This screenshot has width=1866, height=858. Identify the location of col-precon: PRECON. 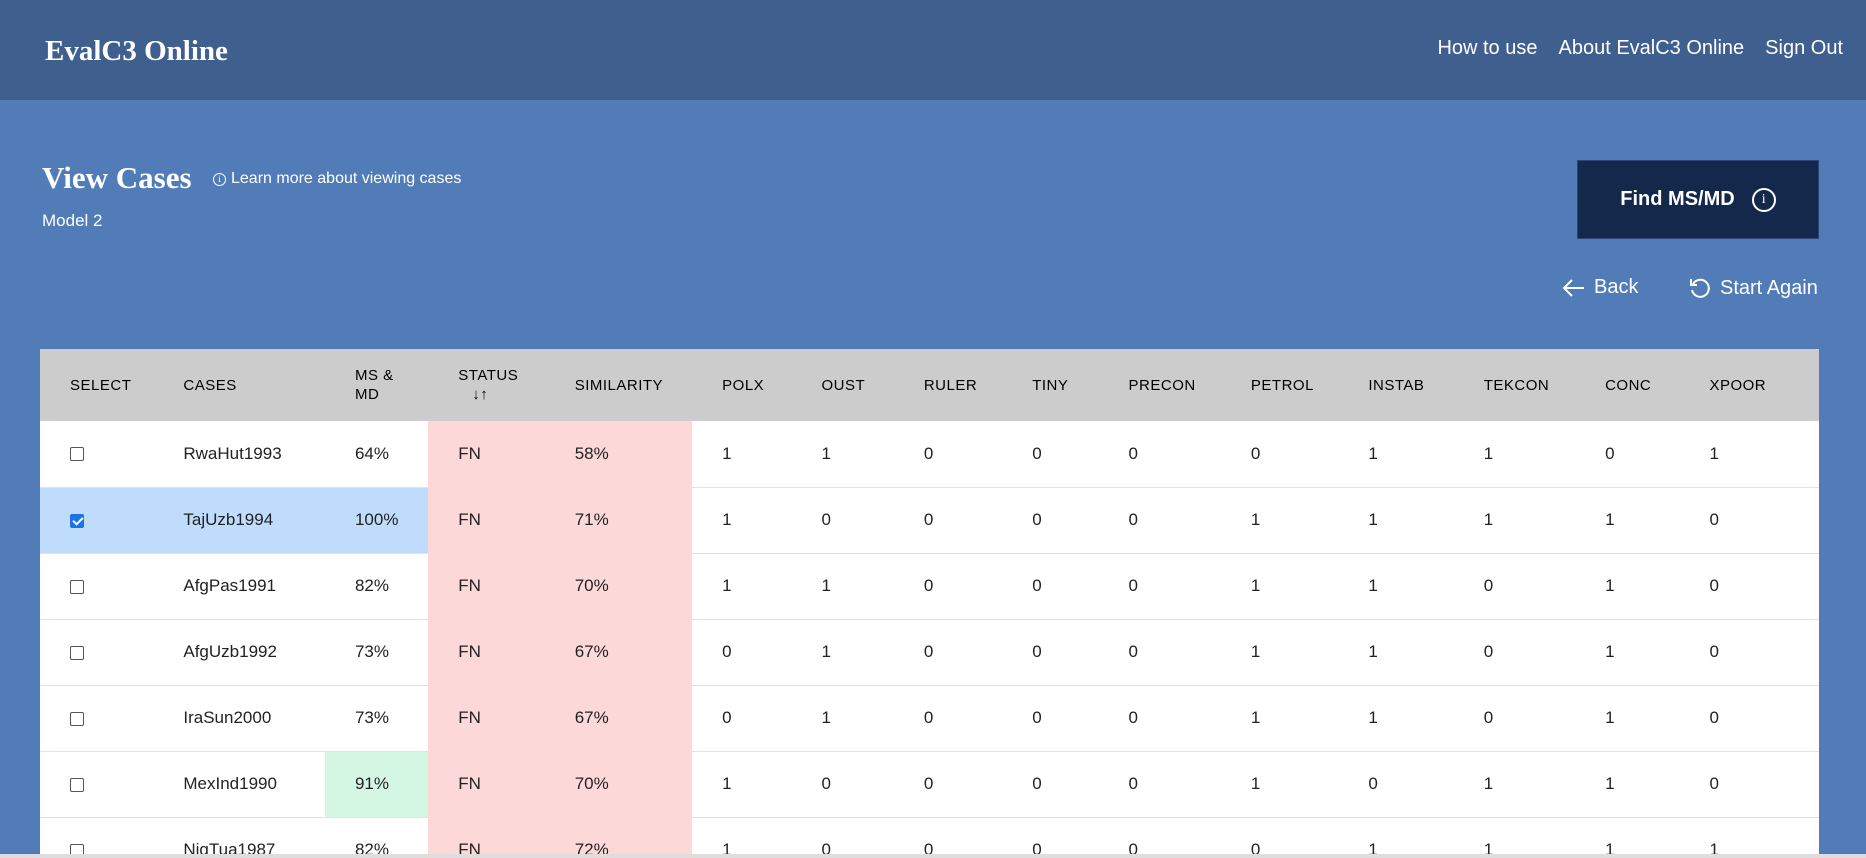
(1160, 385).